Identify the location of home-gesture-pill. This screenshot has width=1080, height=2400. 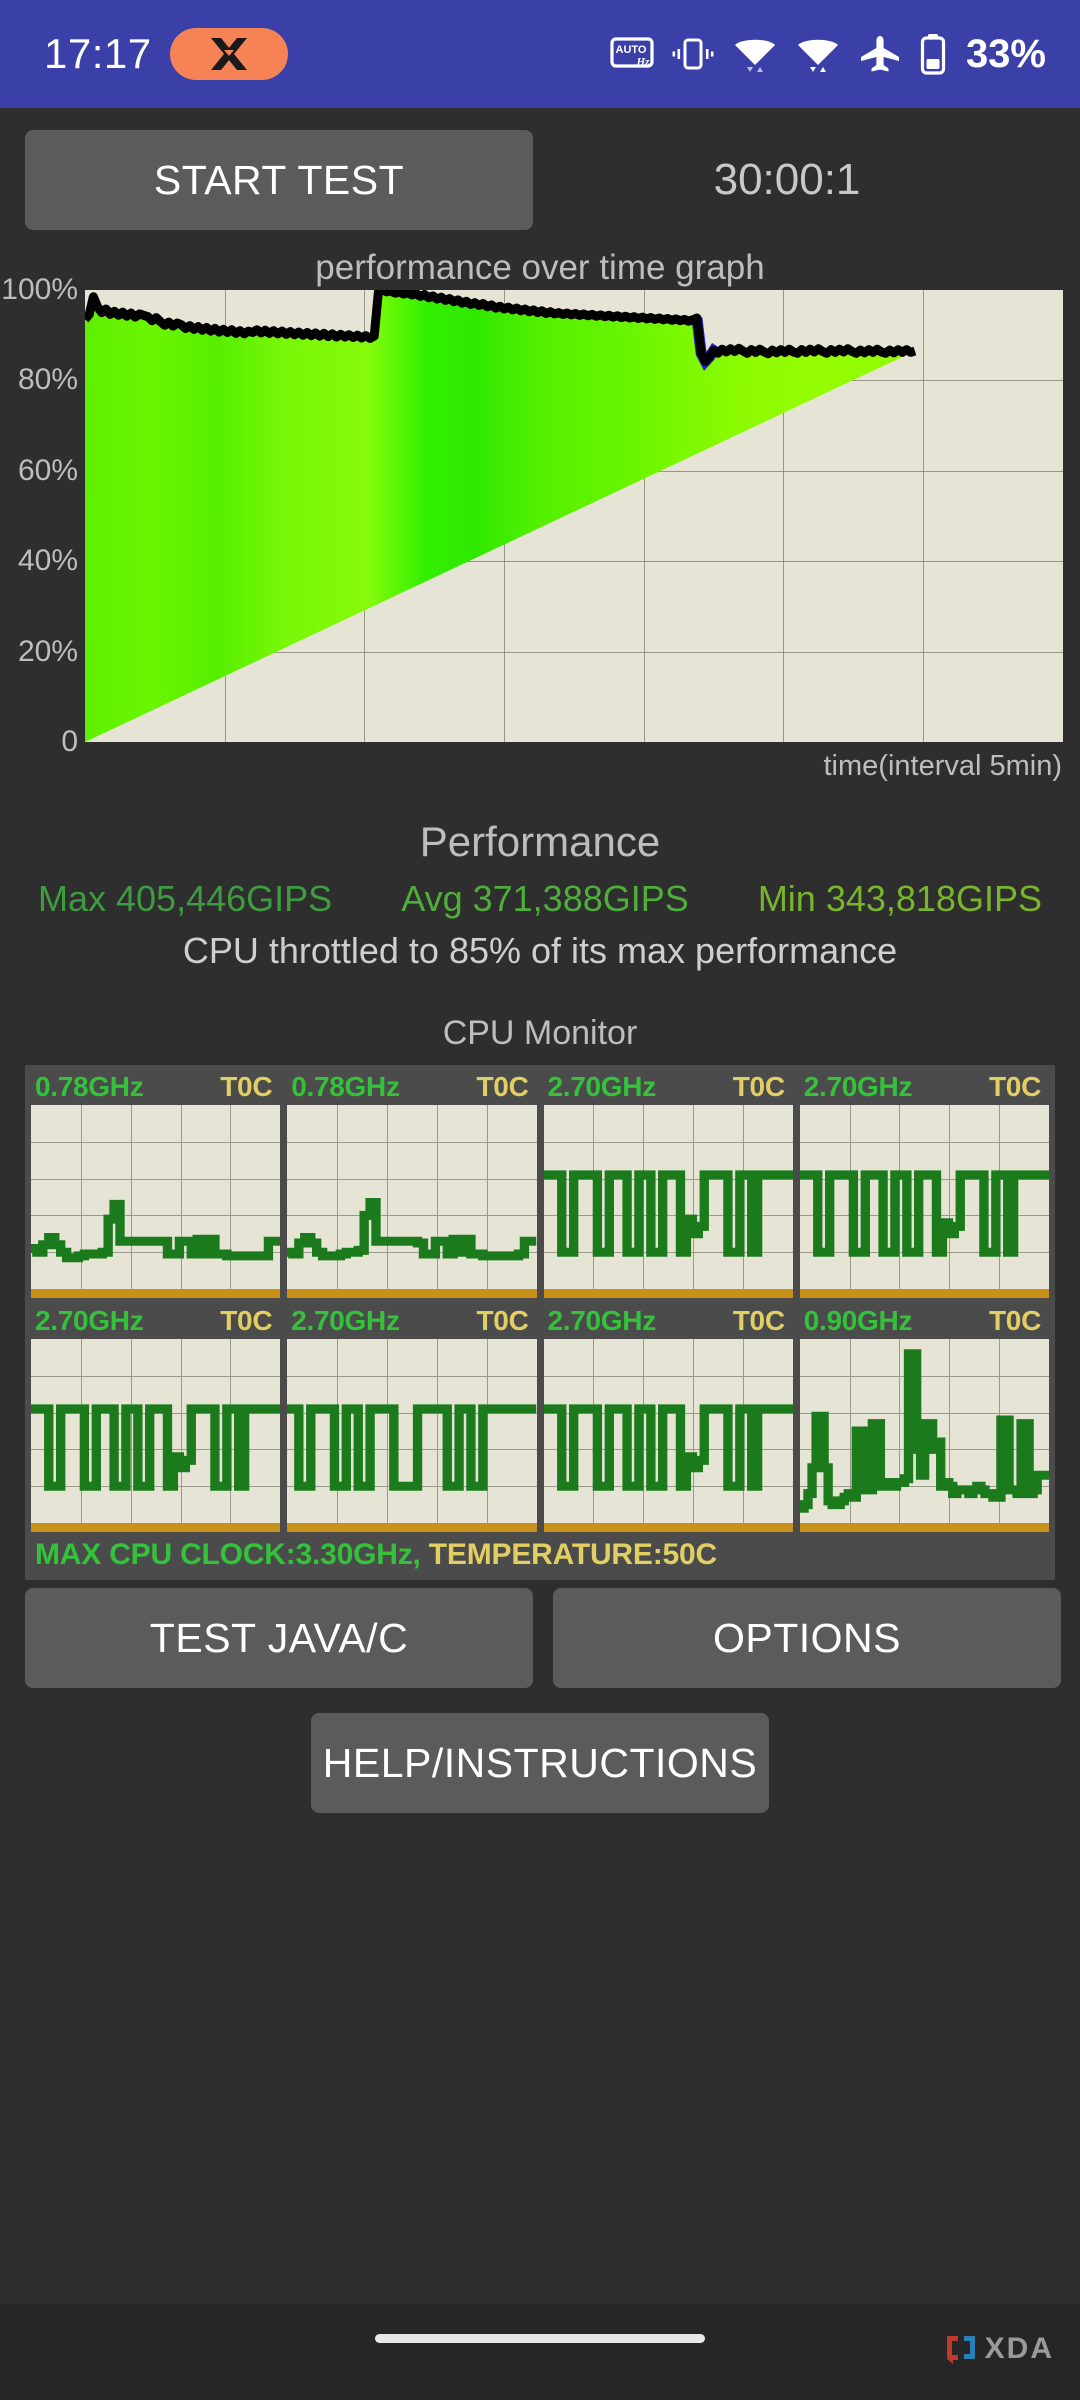
(540, 2338).